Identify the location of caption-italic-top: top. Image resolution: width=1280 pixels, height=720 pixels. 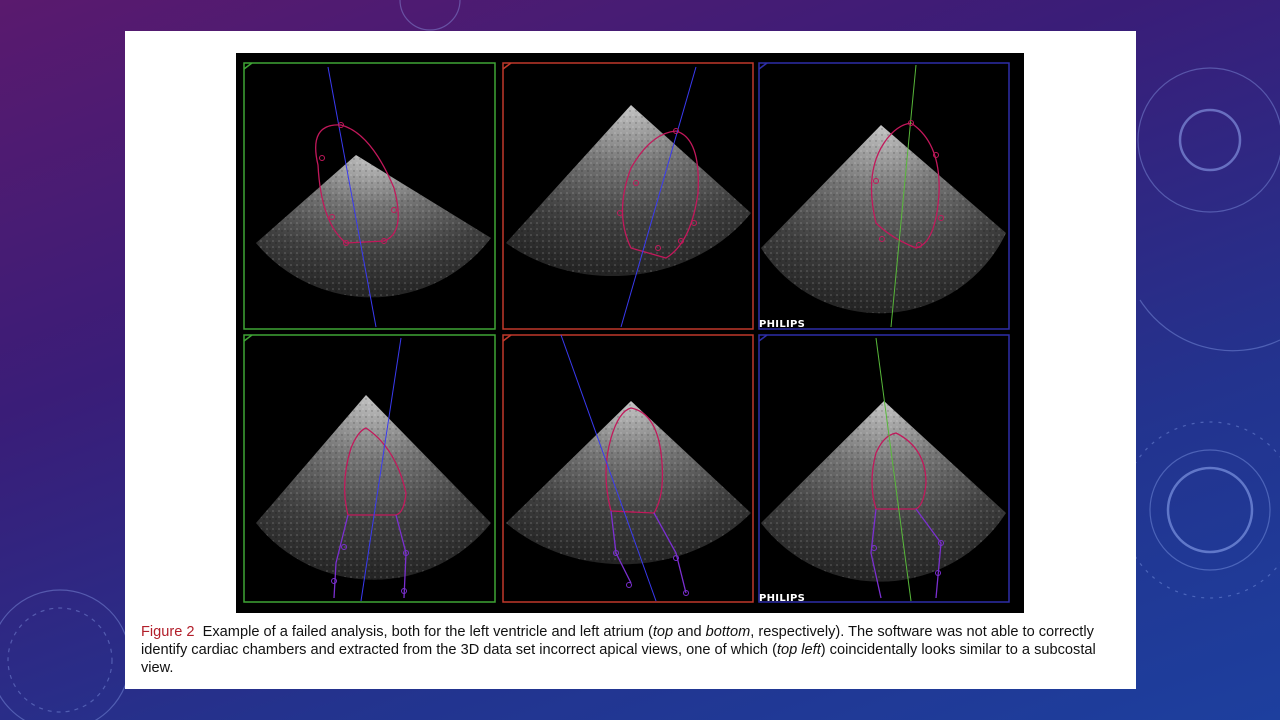
(663, 632).